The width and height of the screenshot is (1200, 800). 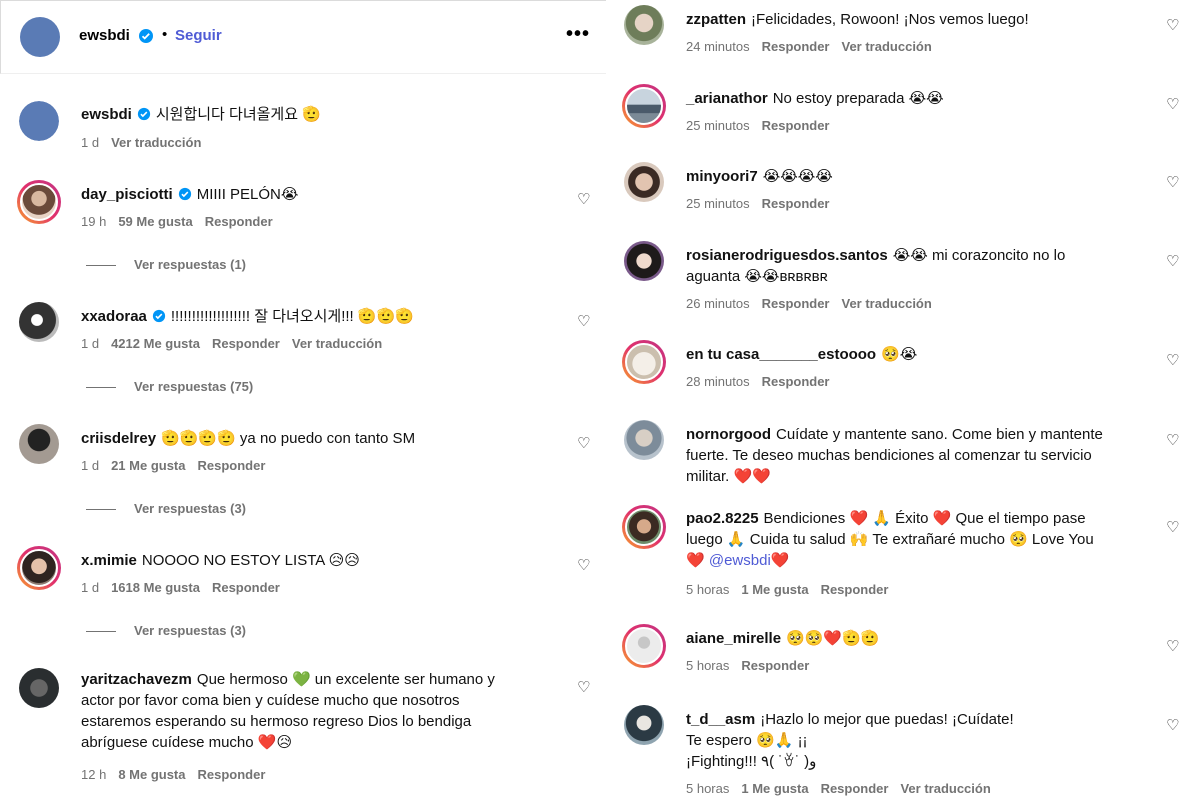 I want to click on comment-username: minyoori7, so click(x=722, y=176).